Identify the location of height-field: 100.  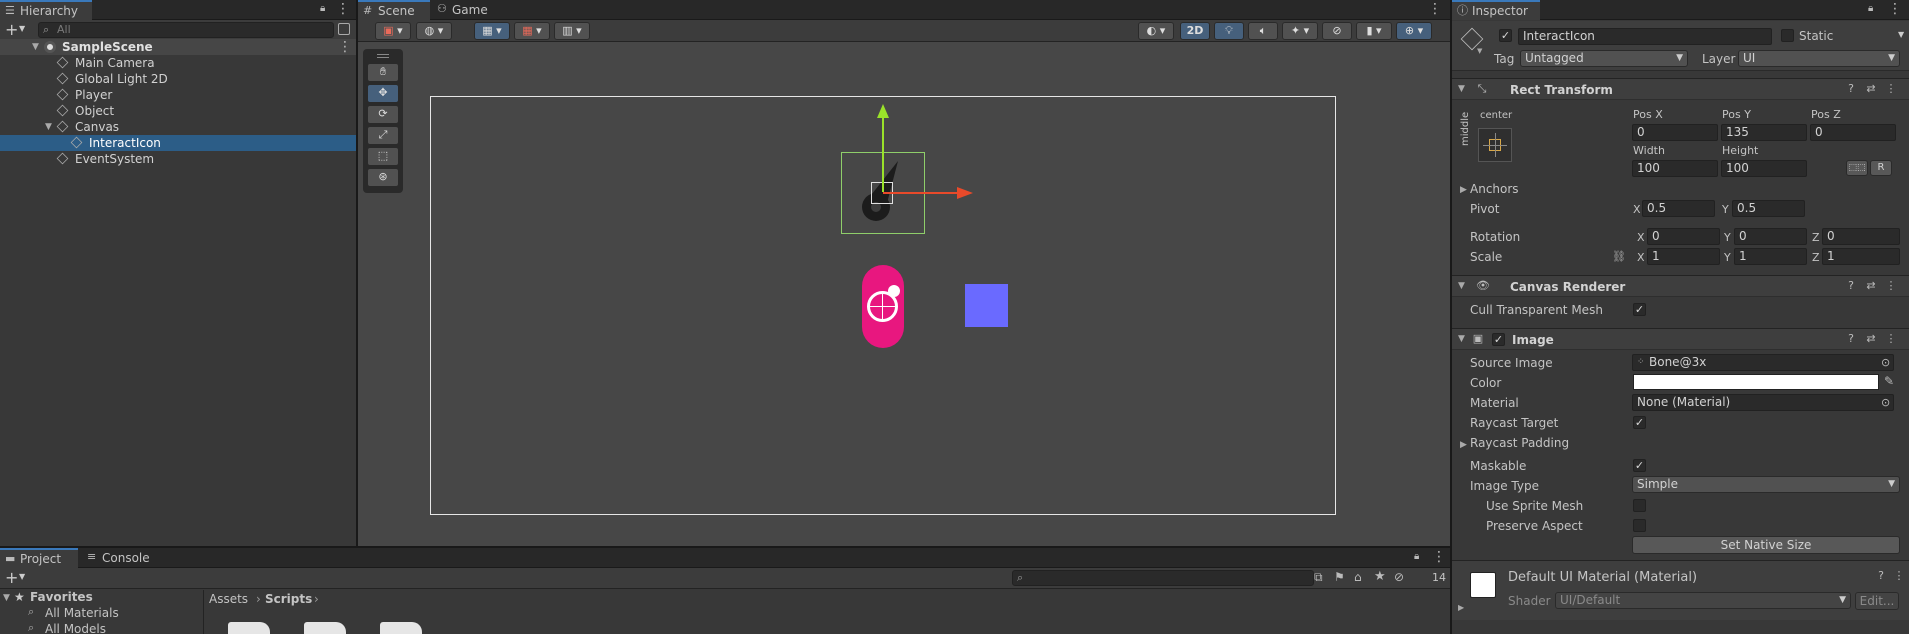
(1764, 168).